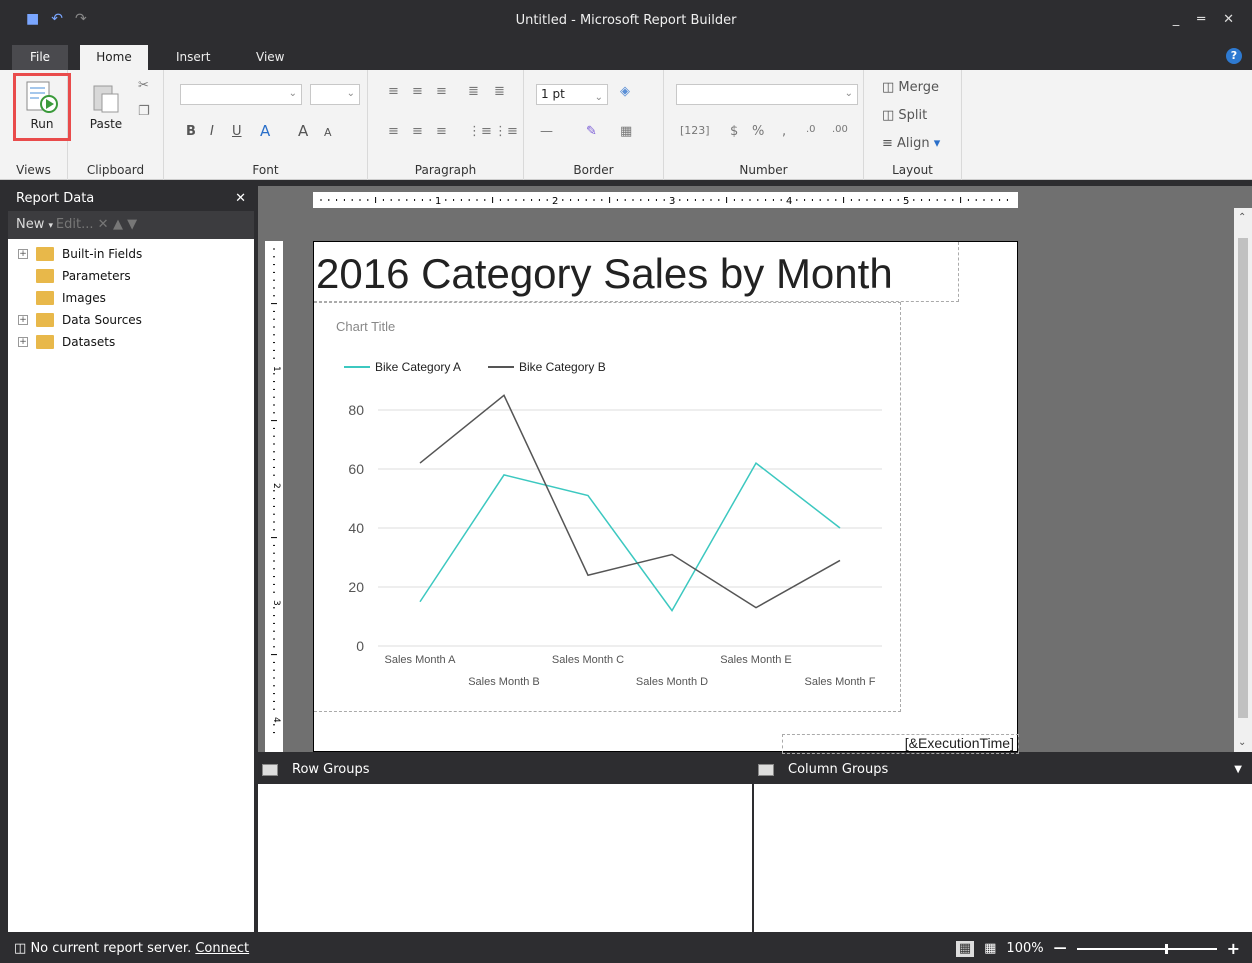 The image size is (1252, 963). I want to click on clipboard-group: Paste ✂ ❐ Clipboard, so click(116, 125).